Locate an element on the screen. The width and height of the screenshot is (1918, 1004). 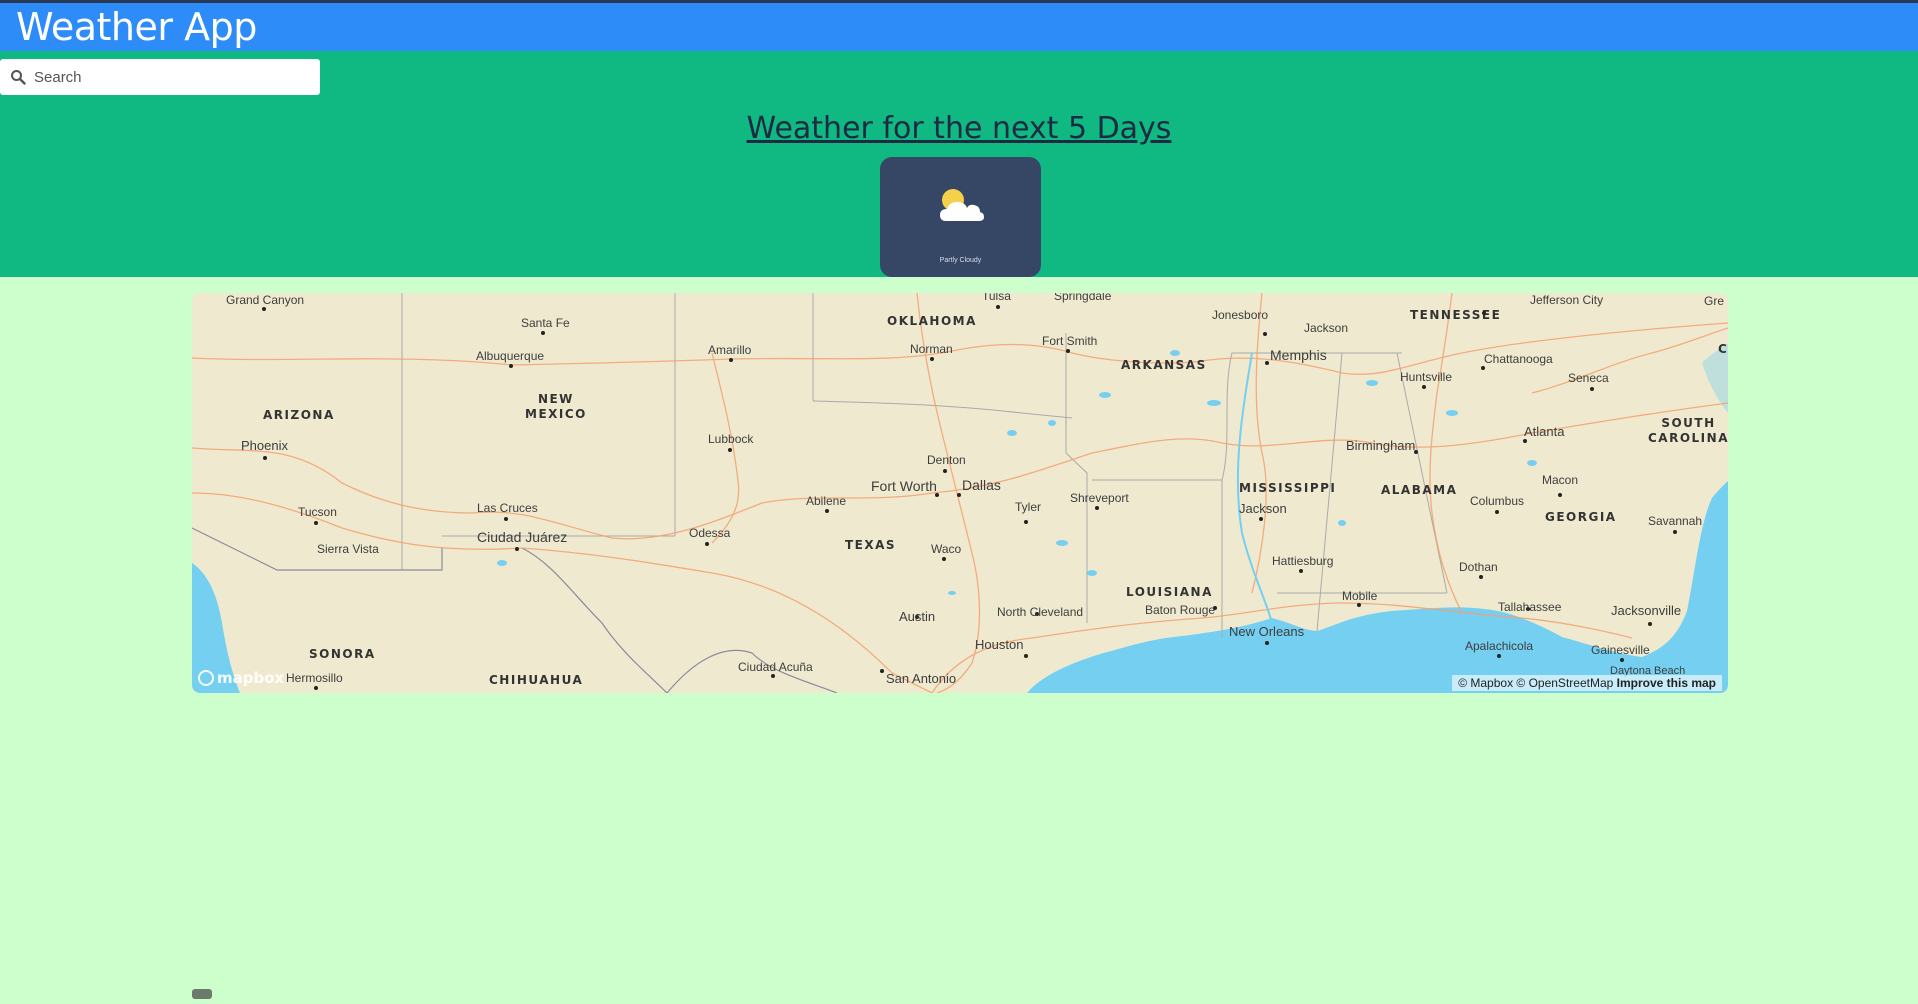
forecast-condition: Partly Cloudy is located at coordinates (960, 260).